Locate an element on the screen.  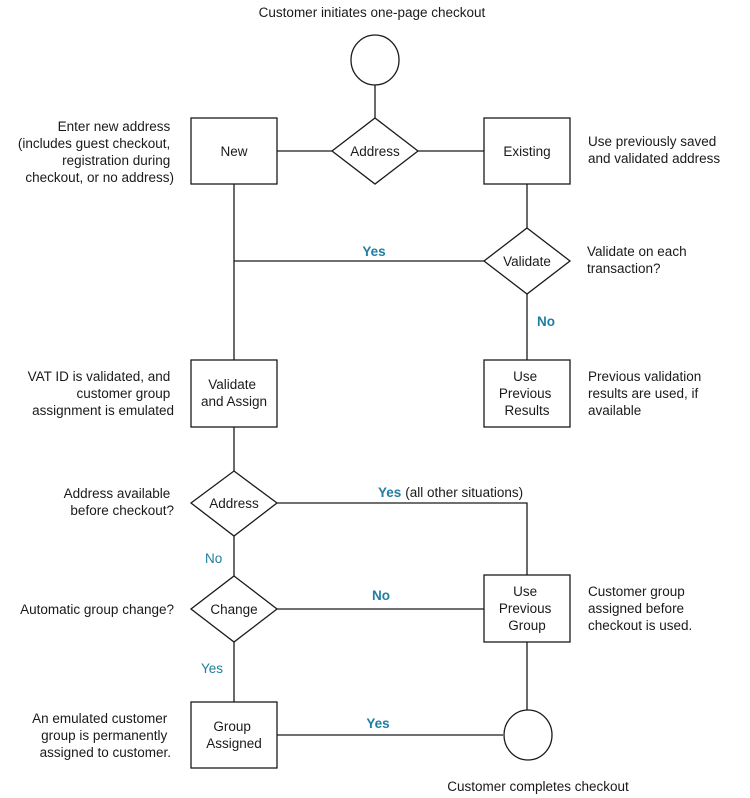
end-caption: Customer completes checkout is located at coordinates (538, 786).